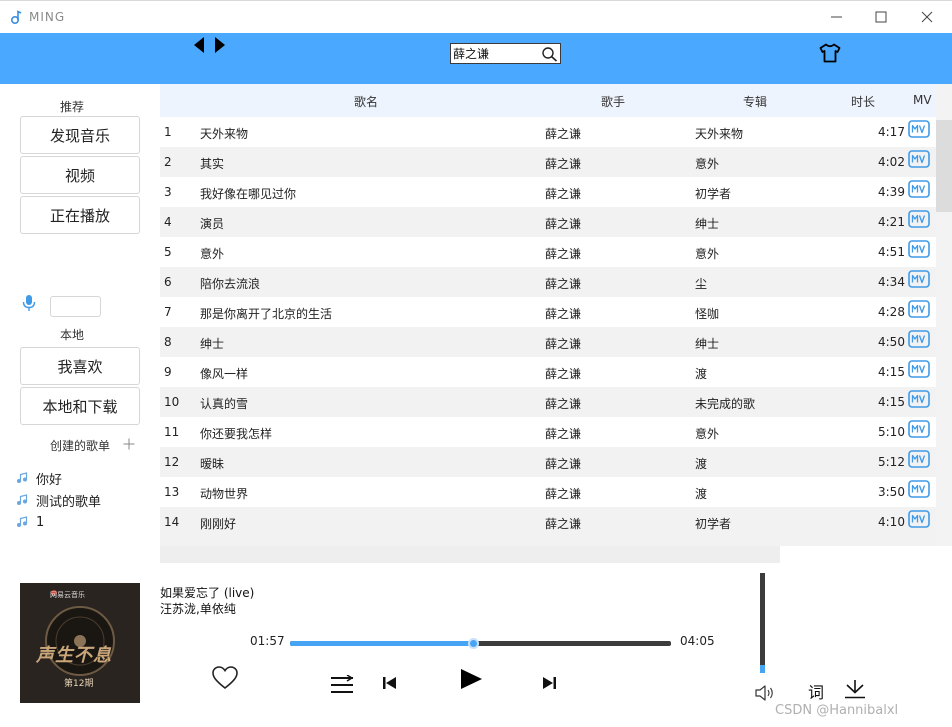 This screenshot has width=952, height=727. I want to click on microphone-icon, so click(29, 303).